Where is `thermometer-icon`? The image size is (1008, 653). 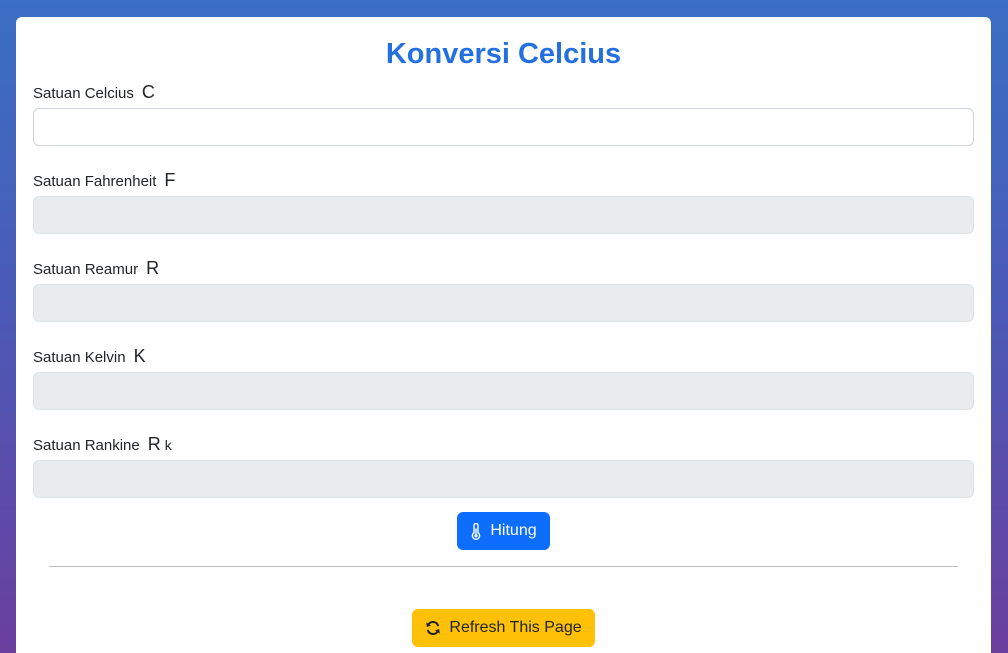
thermometer-icon is located at coordinates (476, 531).